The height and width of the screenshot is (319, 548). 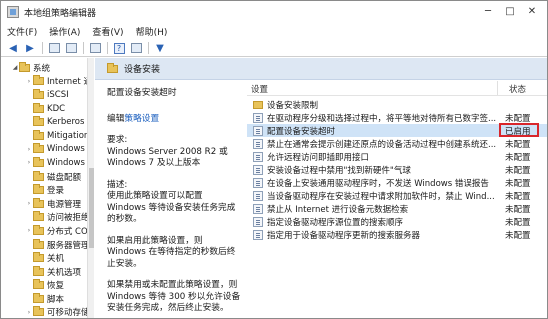 What do you see at coordinates (397, 221) in the screenshot?
I see `list-row: 指定设备驱动程序源位置的搜索顺序 未配置` at bounding box center [397, 221].